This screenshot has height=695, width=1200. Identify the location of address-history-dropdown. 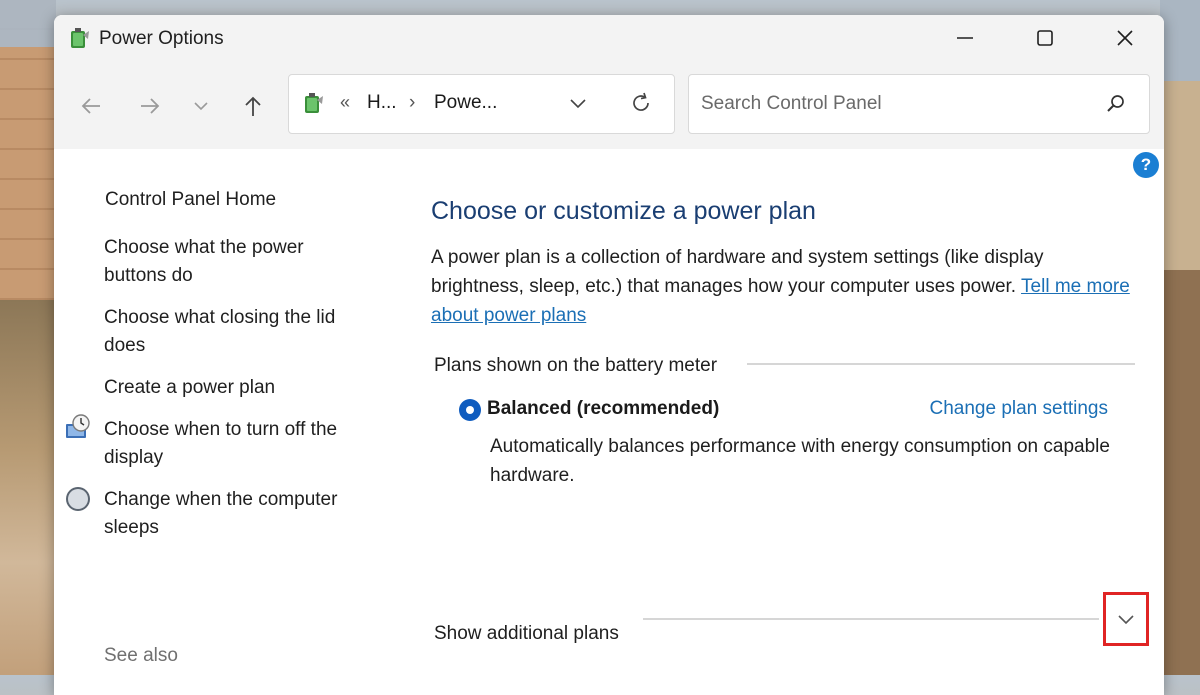
(578, 105).